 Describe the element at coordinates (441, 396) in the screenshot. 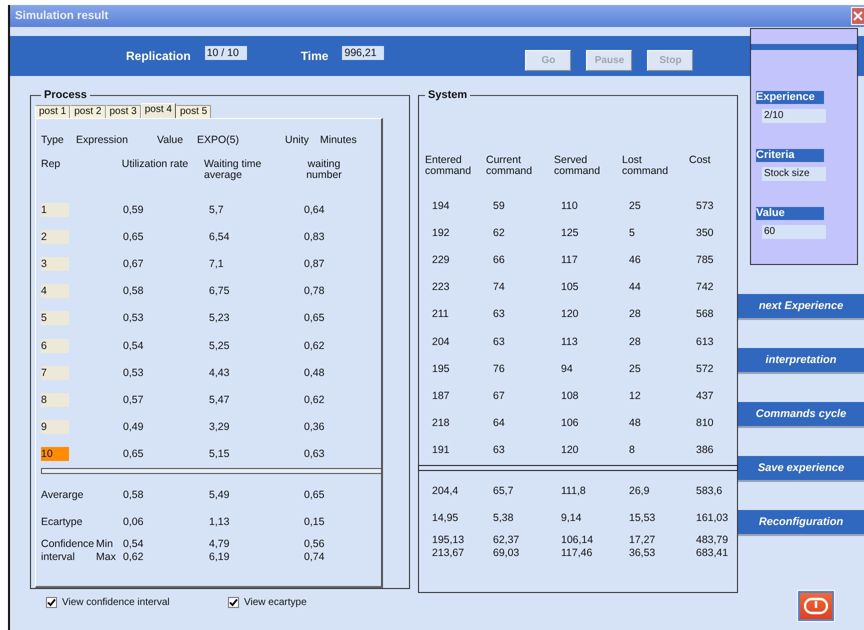

I see `table-cell-text: 187` at that location.